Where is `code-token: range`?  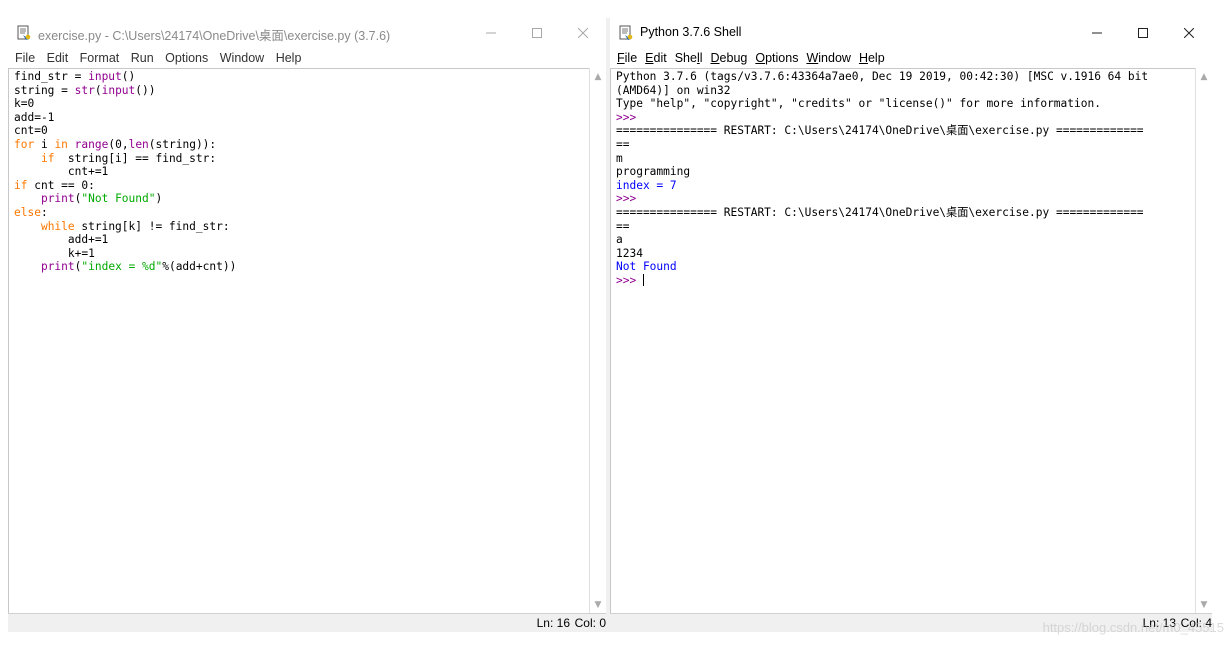
code-token: range is located at coordinates (91, 144).